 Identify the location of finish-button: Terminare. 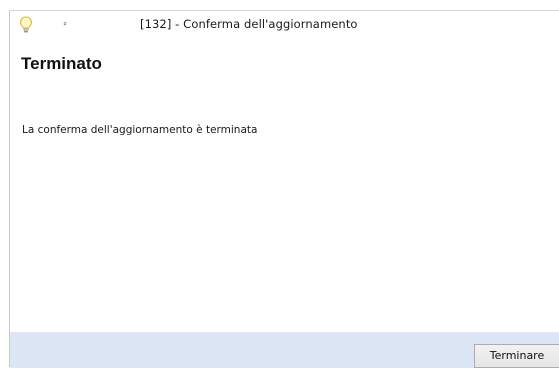
(516, 356).